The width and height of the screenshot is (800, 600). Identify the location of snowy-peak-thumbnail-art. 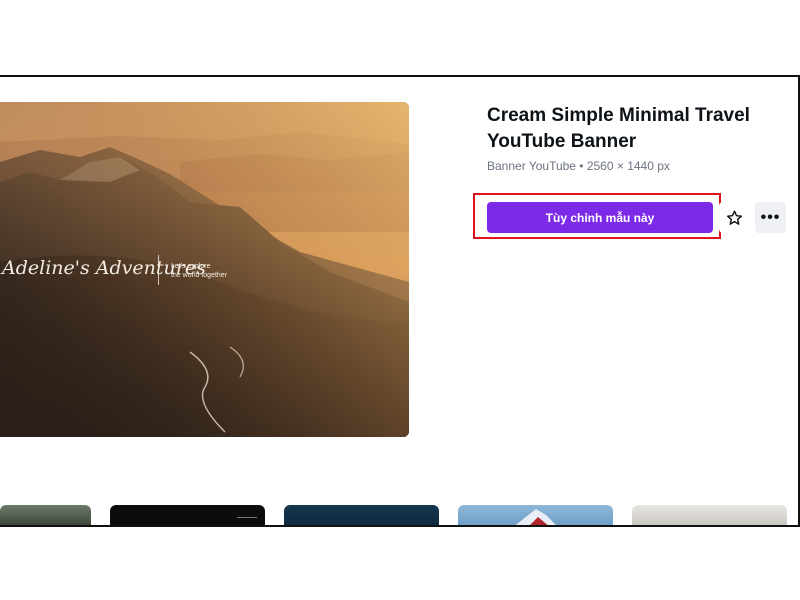
(535, 517).